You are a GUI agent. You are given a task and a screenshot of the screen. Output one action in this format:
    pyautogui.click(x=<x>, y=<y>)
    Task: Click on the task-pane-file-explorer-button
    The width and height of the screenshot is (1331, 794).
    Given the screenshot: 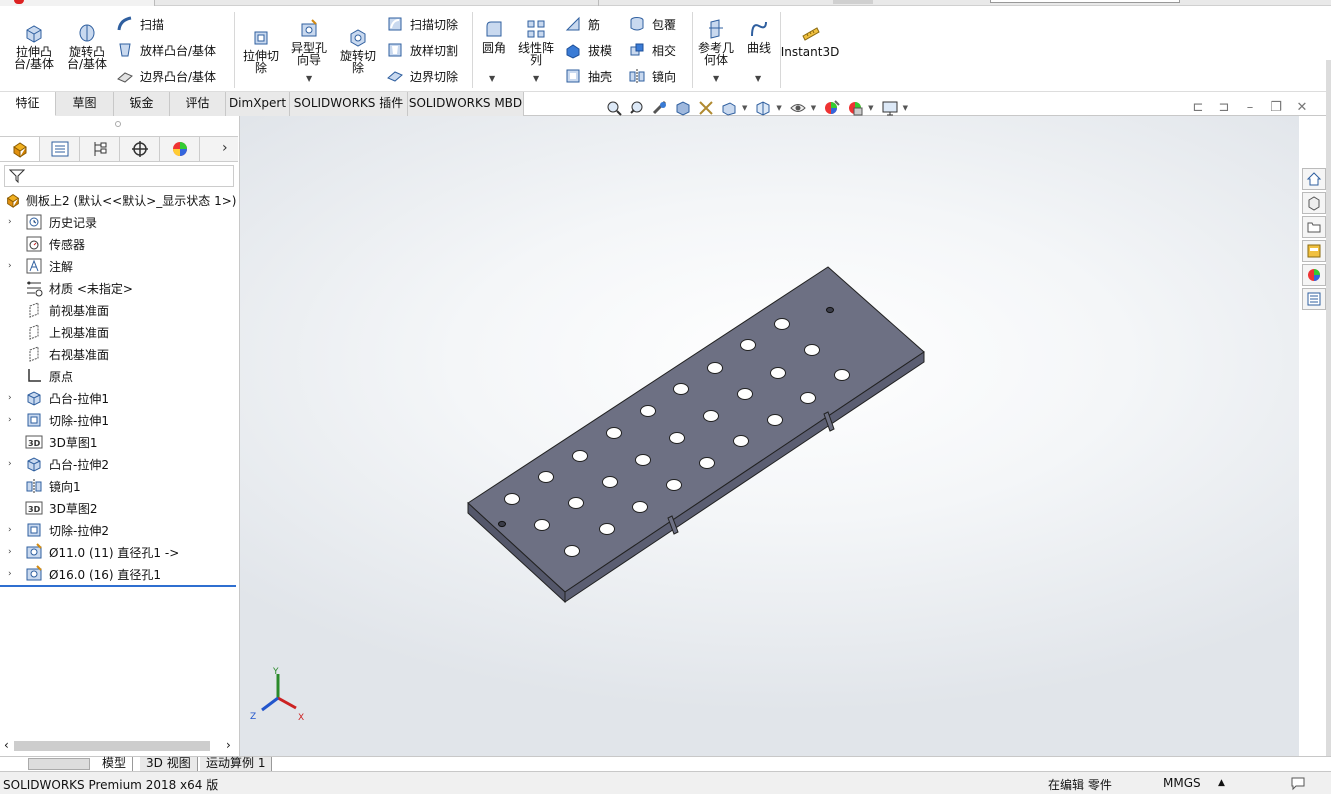 What is the action you would take?
    pyautogui.click(x=1314, y=251)
    